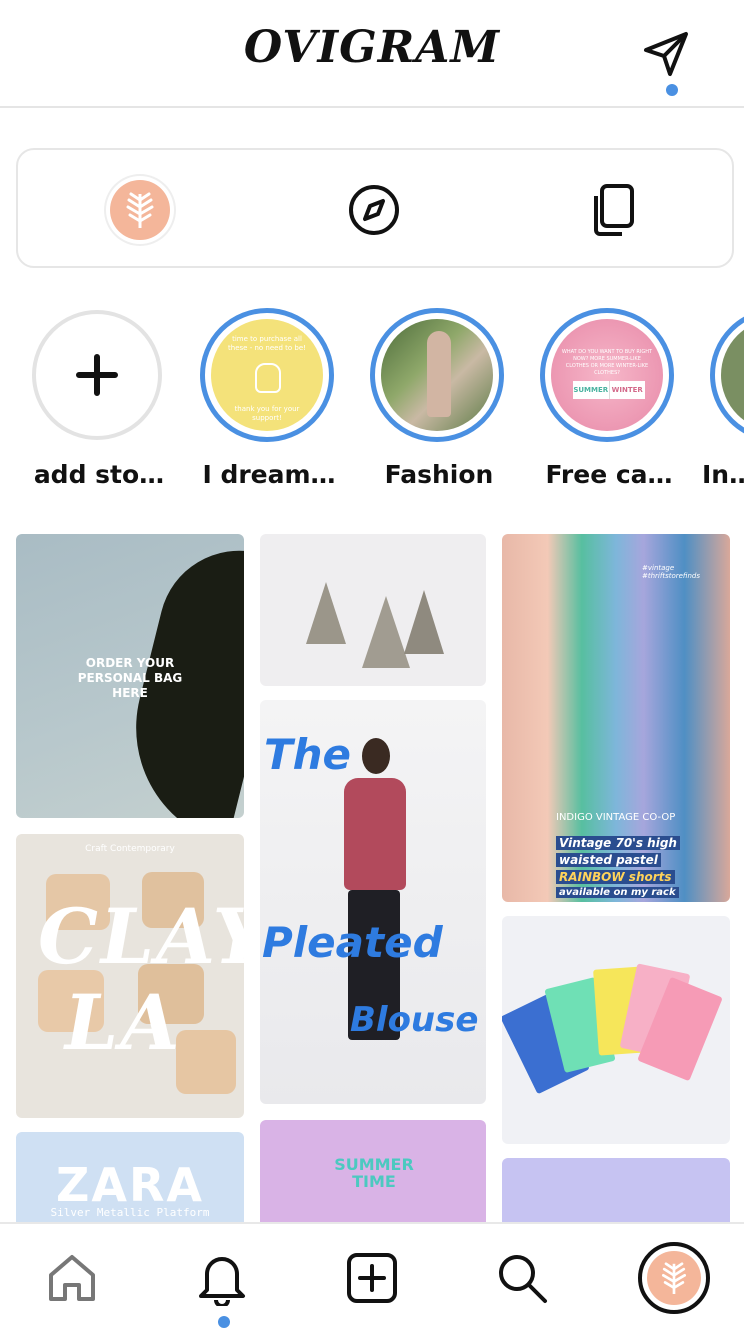 The width and height of the screenshot is (744, 1332). I want to click on post-overlay-text: RAINBOW shorts, so click(615, 877).